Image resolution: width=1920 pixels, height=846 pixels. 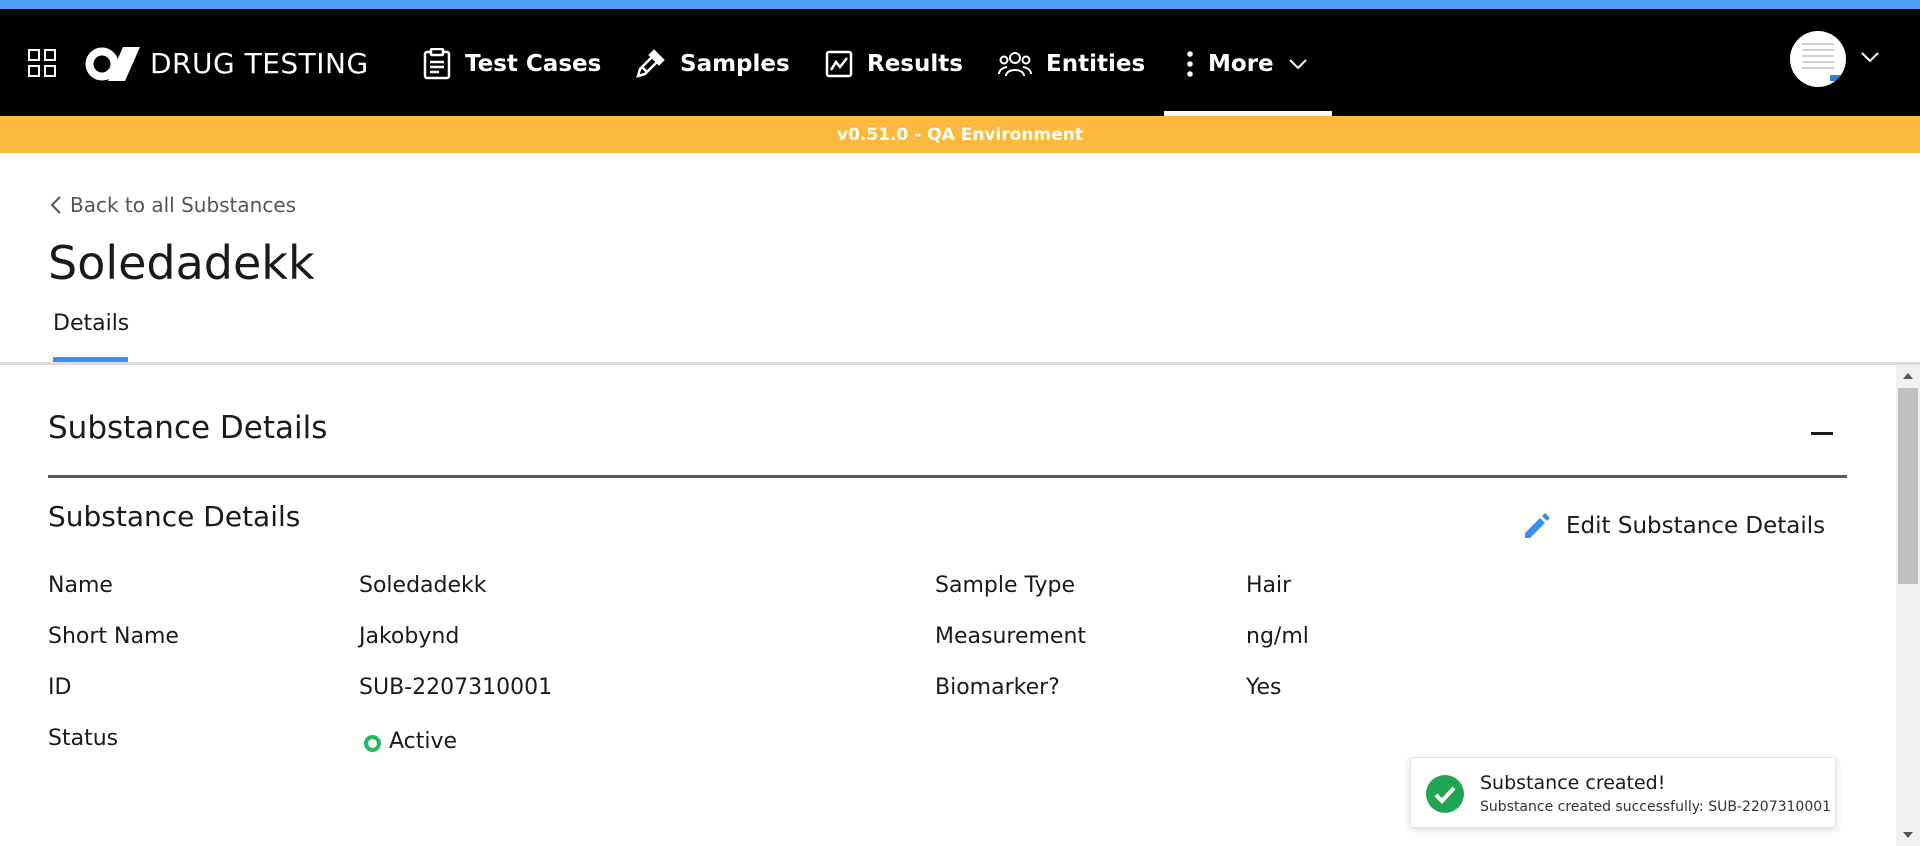 I want to click on edit-button-label: Edit Substance Details, so click(x=1696, y=526).